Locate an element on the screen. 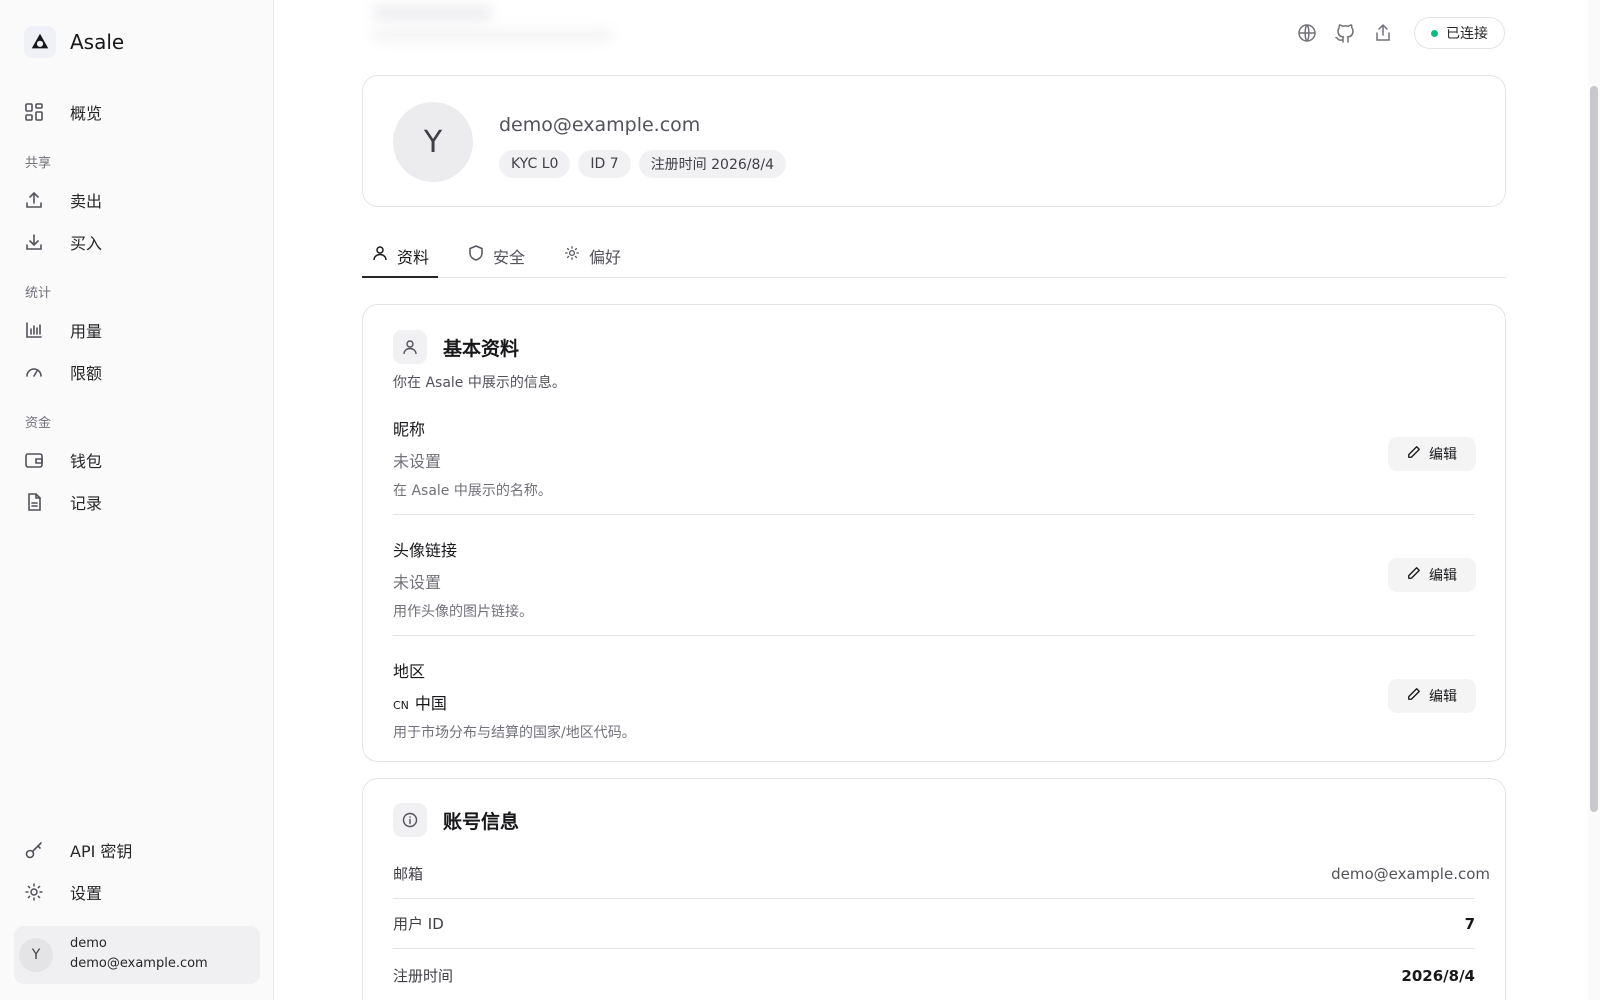 This screenshot has height=1000, width=1600. info-row-email: 邮箱 demo@example.com is located at coordinates (941, 874).